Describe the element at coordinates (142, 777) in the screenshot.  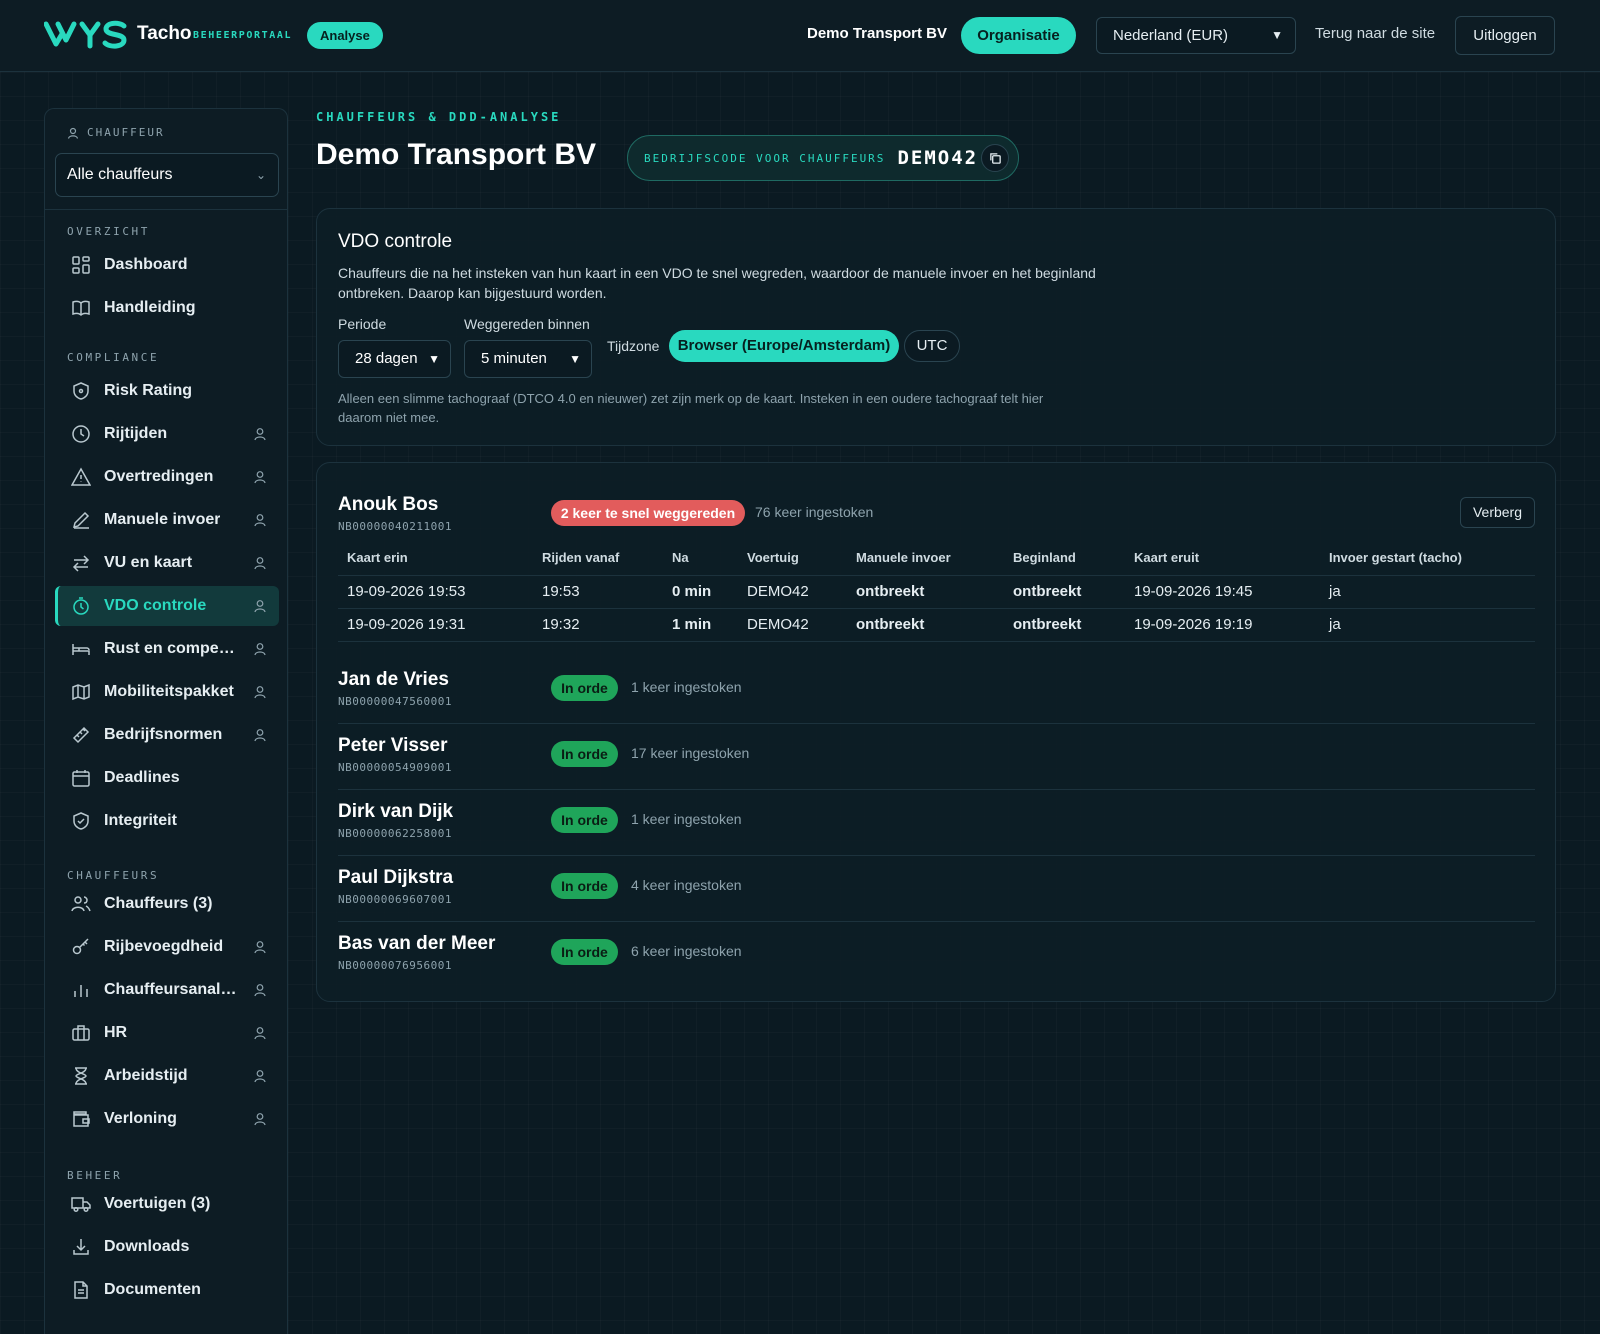
I see `sidebar-item-label: Deadlines` at that location.